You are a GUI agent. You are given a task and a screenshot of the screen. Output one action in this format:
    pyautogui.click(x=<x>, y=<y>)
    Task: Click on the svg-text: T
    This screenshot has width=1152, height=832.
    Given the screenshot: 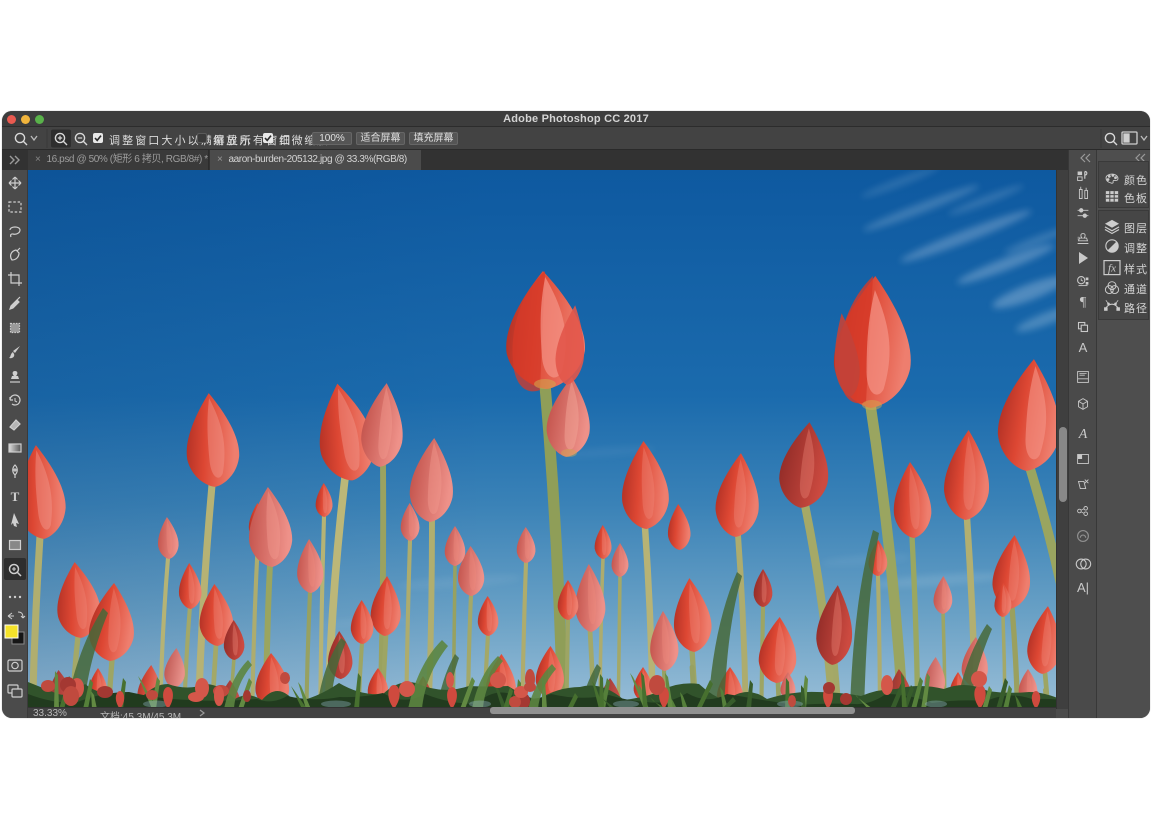 What is the action you would take?
    pyautogui.click(x=15, y=496)
    